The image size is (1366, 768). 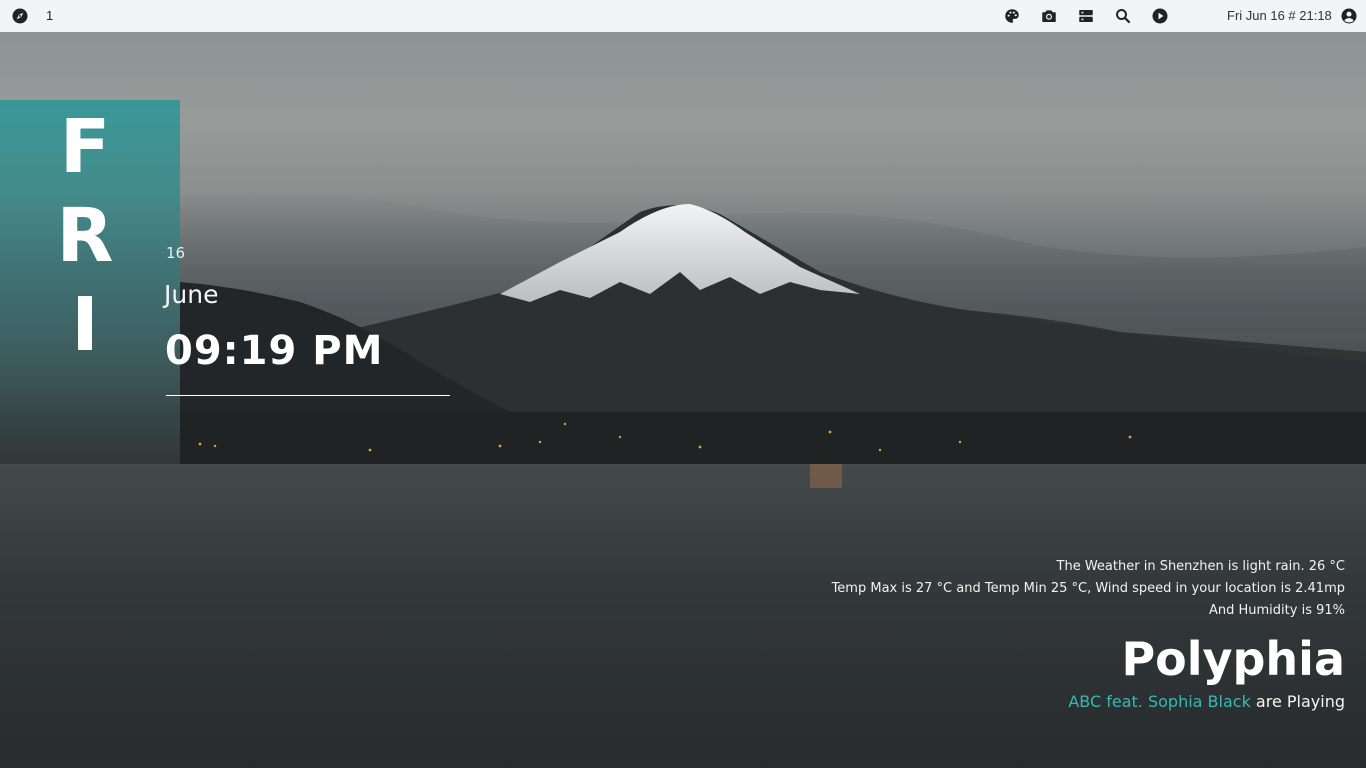 What do you see at coordinates (49, 15) in the screenshot?
I see `workspace-indicator: 1` at bounding box center [49, 15].